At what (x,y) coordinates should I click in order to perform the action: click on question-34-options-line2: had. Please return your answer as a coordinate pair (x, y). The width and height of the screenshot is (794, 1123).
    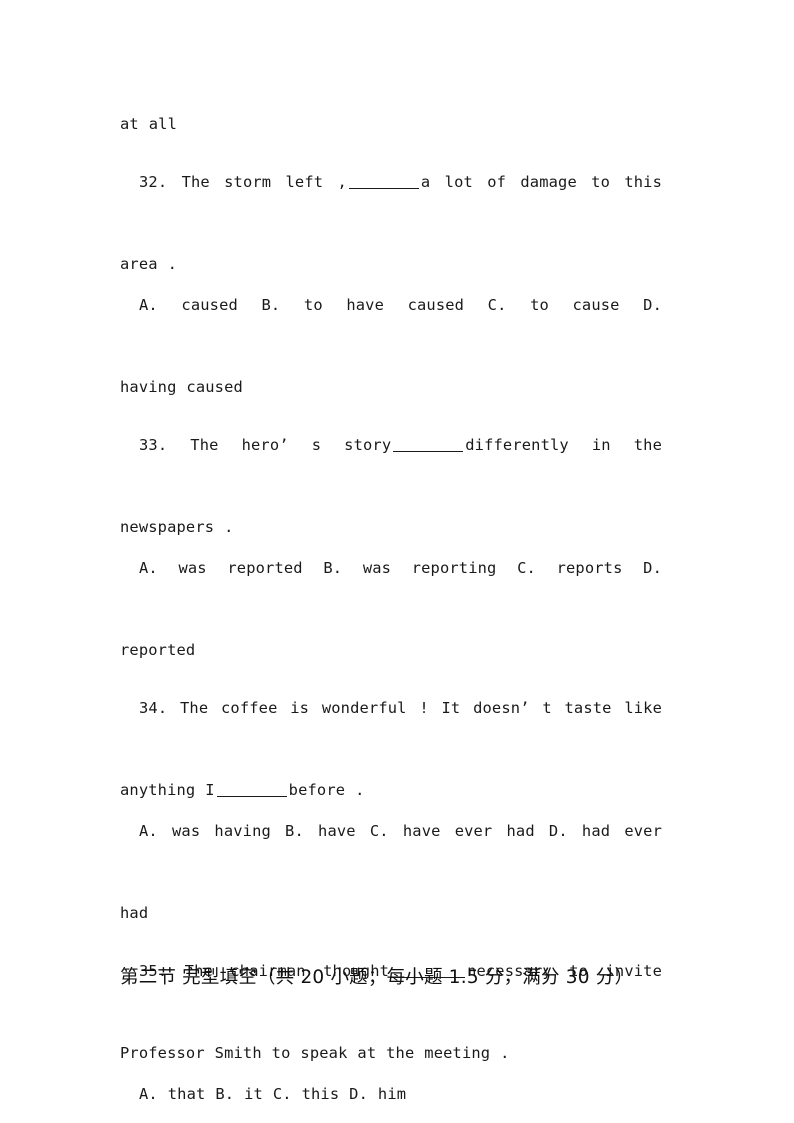
    Looking at the image, I should click on (391, 913).